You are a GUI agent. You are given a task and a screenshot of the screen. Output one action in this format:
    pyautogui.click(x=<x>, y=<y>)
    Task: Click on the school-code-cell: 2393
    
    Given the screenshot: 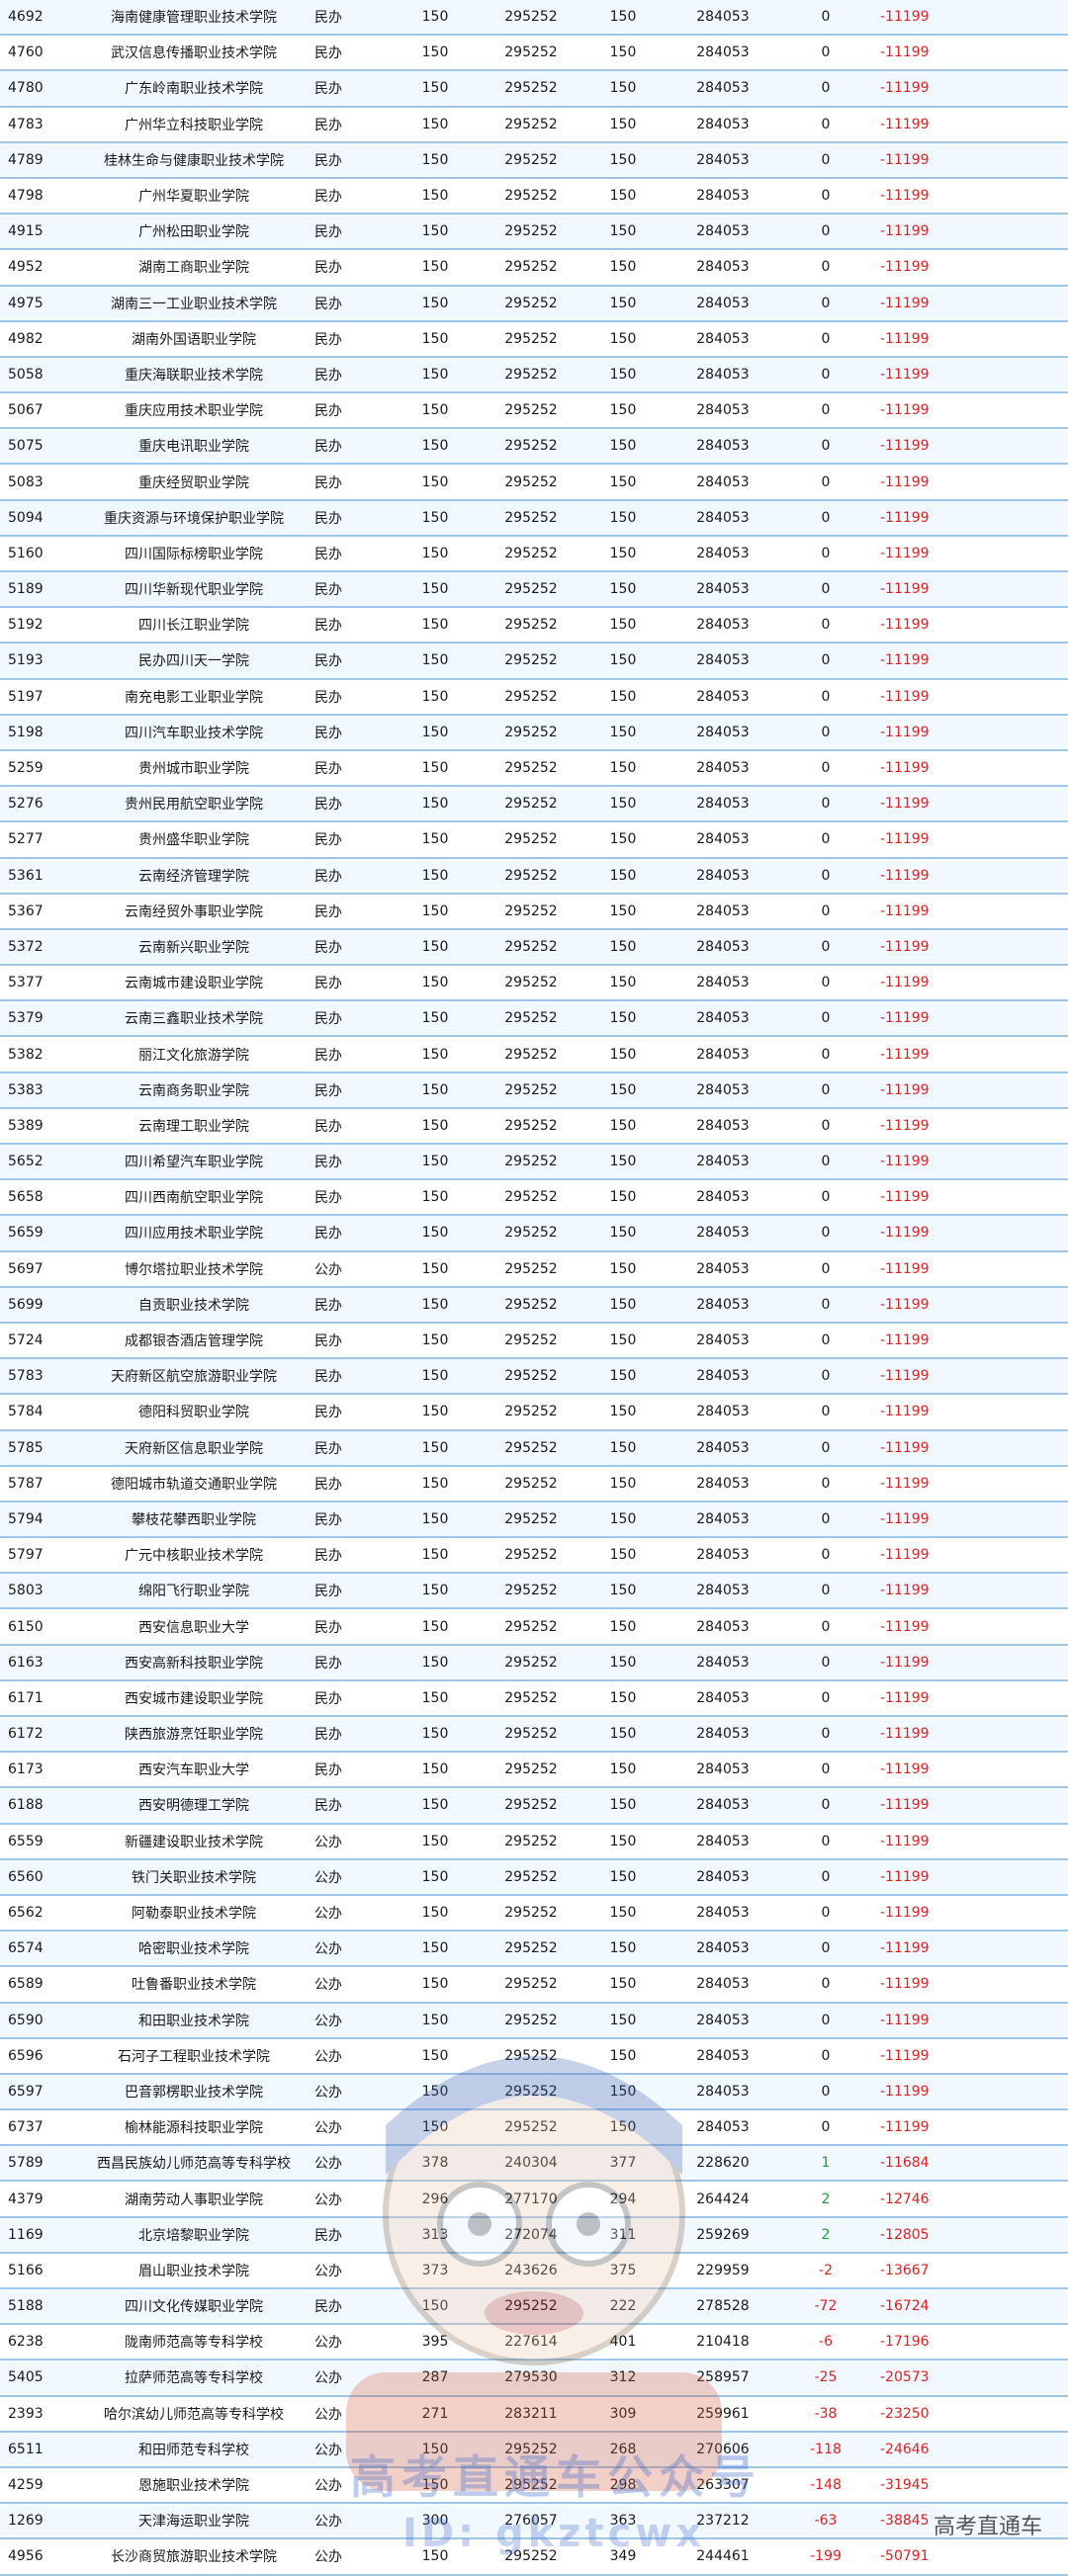 What is the action you would take?
    pyautogui.click(x=26, y=2413)
    